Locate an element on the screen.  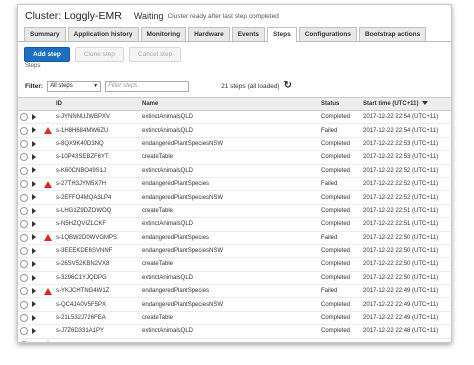
add-step-button: Add step is located at coordinates (47, 54).